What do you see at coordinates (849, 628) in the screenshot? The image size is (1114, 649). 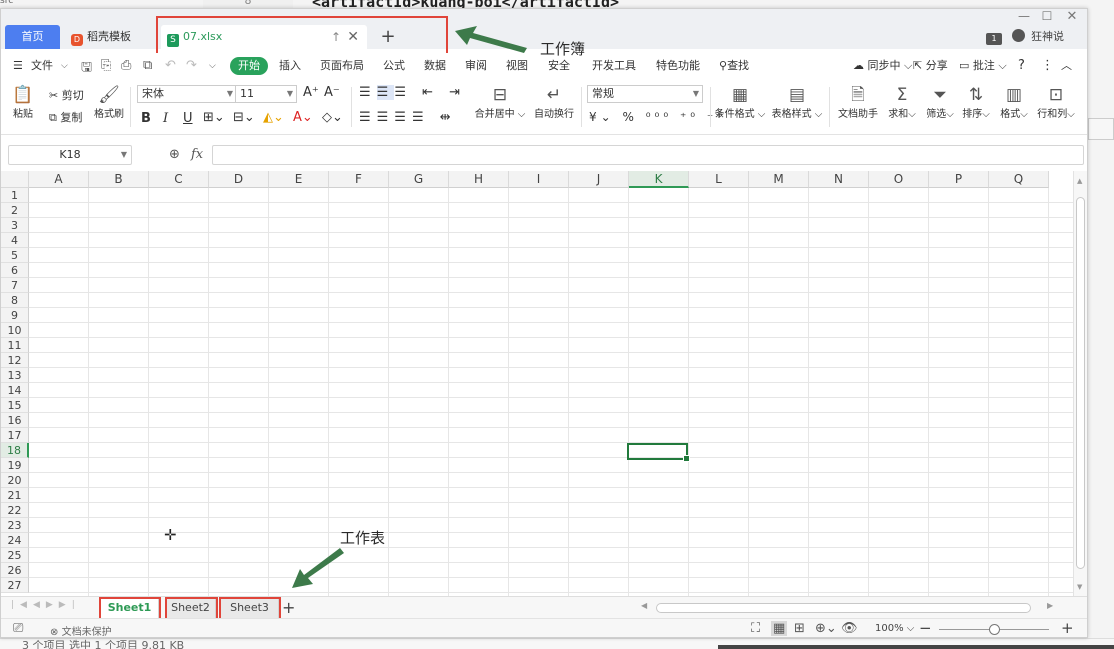 I see `eye-protection-icon: 👁` at bounding box center [849, 628].